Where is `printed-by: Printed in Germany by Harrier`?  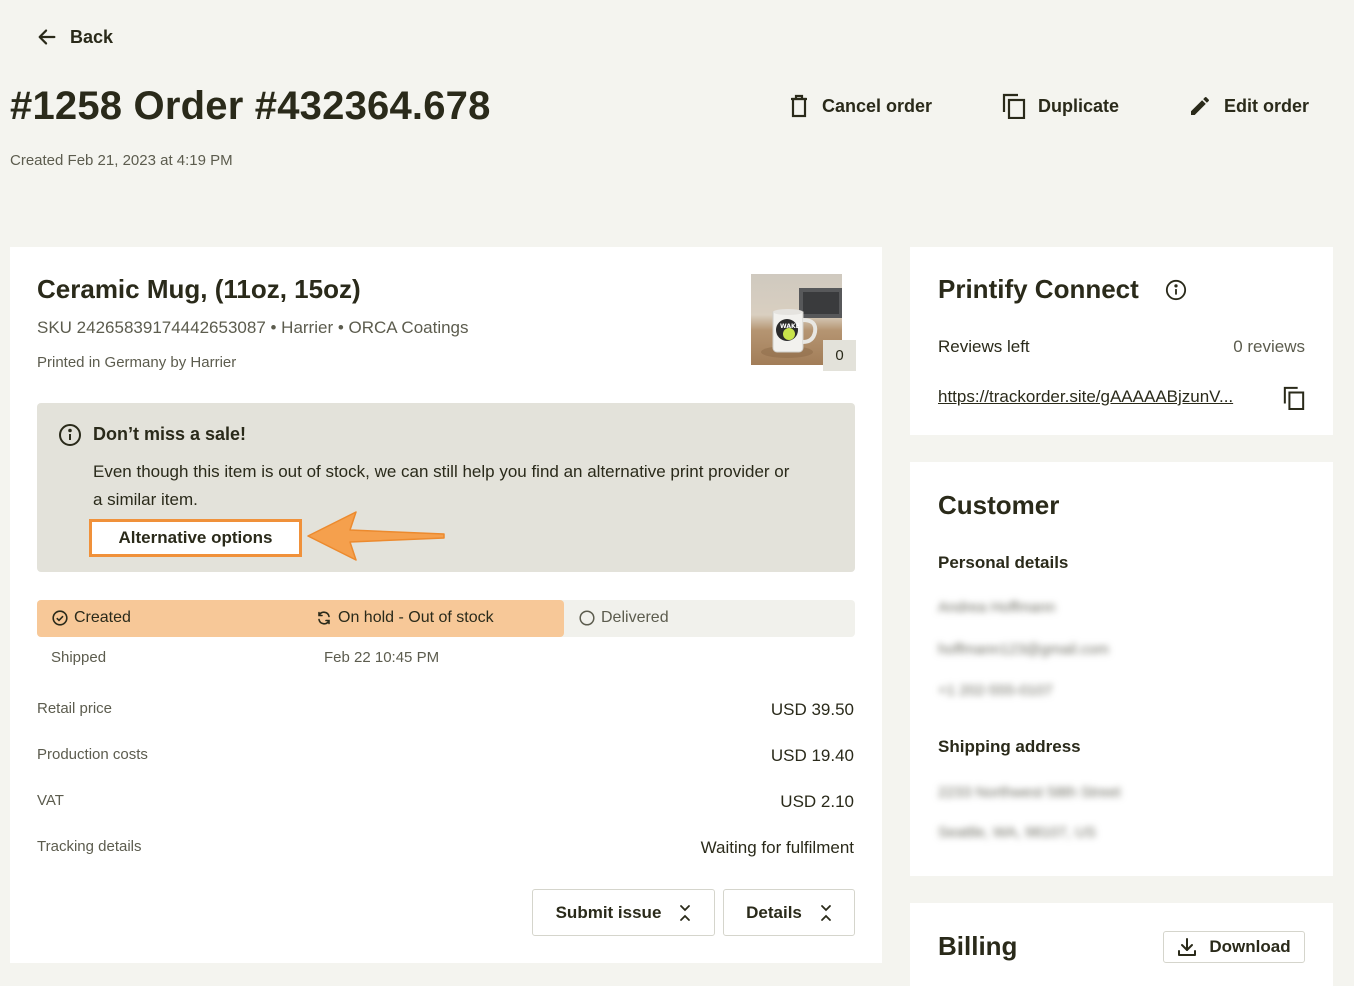
printed-by: Printed in Germany by Harrier is located at coordinates (137, 362).